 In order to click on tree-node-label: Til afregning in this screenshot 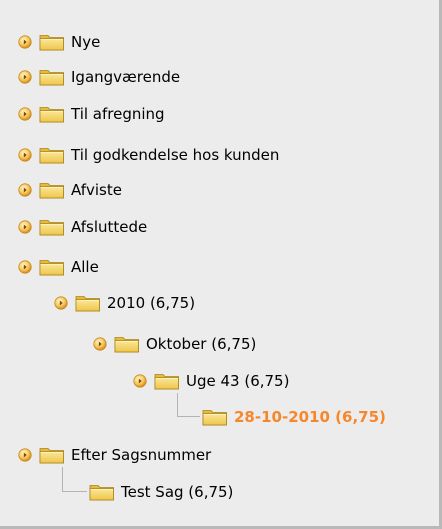, I will do `click(118, 114)`.